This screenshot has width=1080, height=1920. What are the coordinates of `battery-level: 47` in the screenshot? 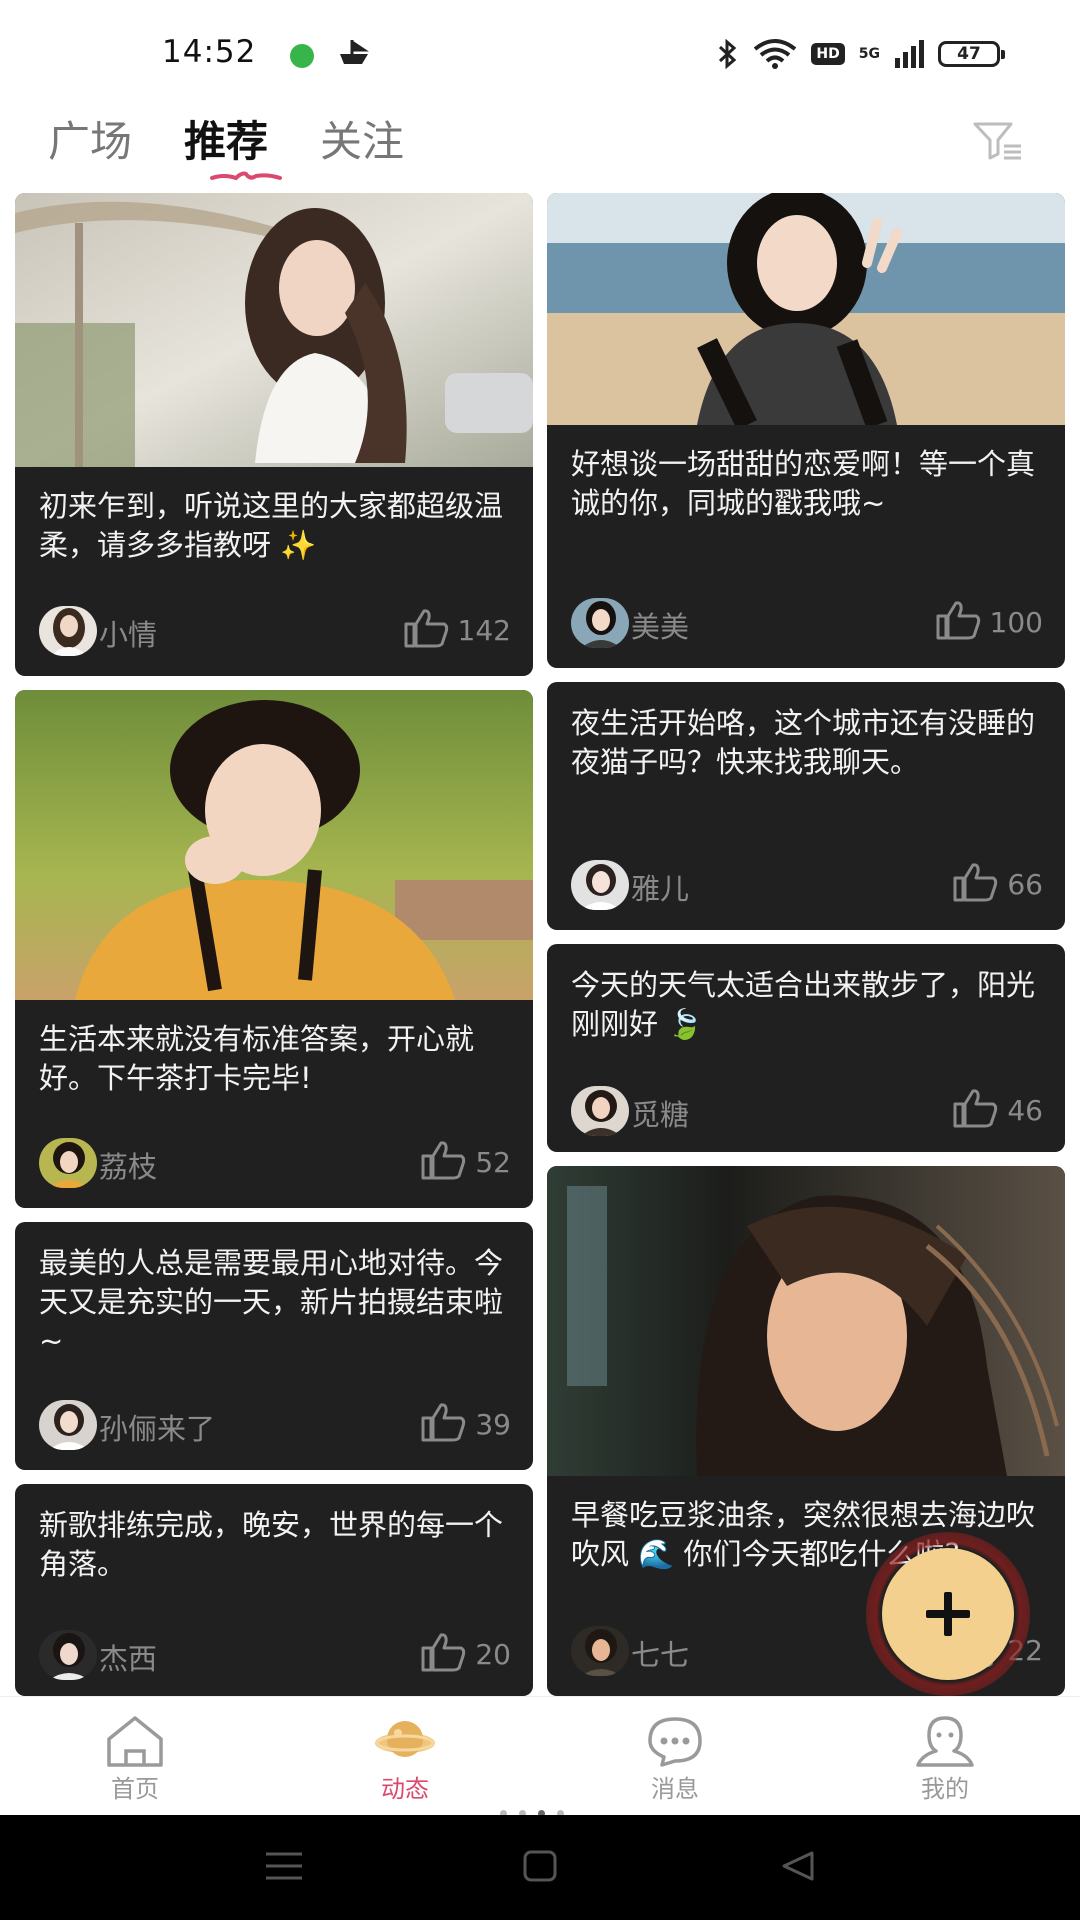 It's located at (969, 54).